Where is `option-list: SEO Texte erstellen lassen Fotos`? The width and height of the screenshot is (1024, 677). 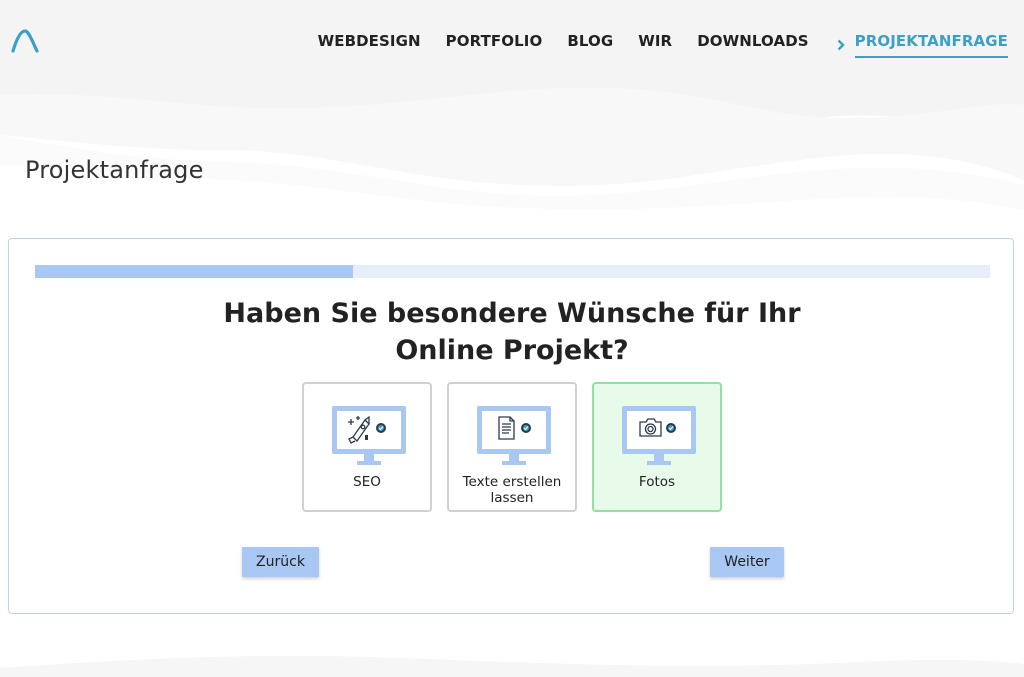
option-list: SEO Texte erstellen lassen Fotos is located at coordinates (519, 447).